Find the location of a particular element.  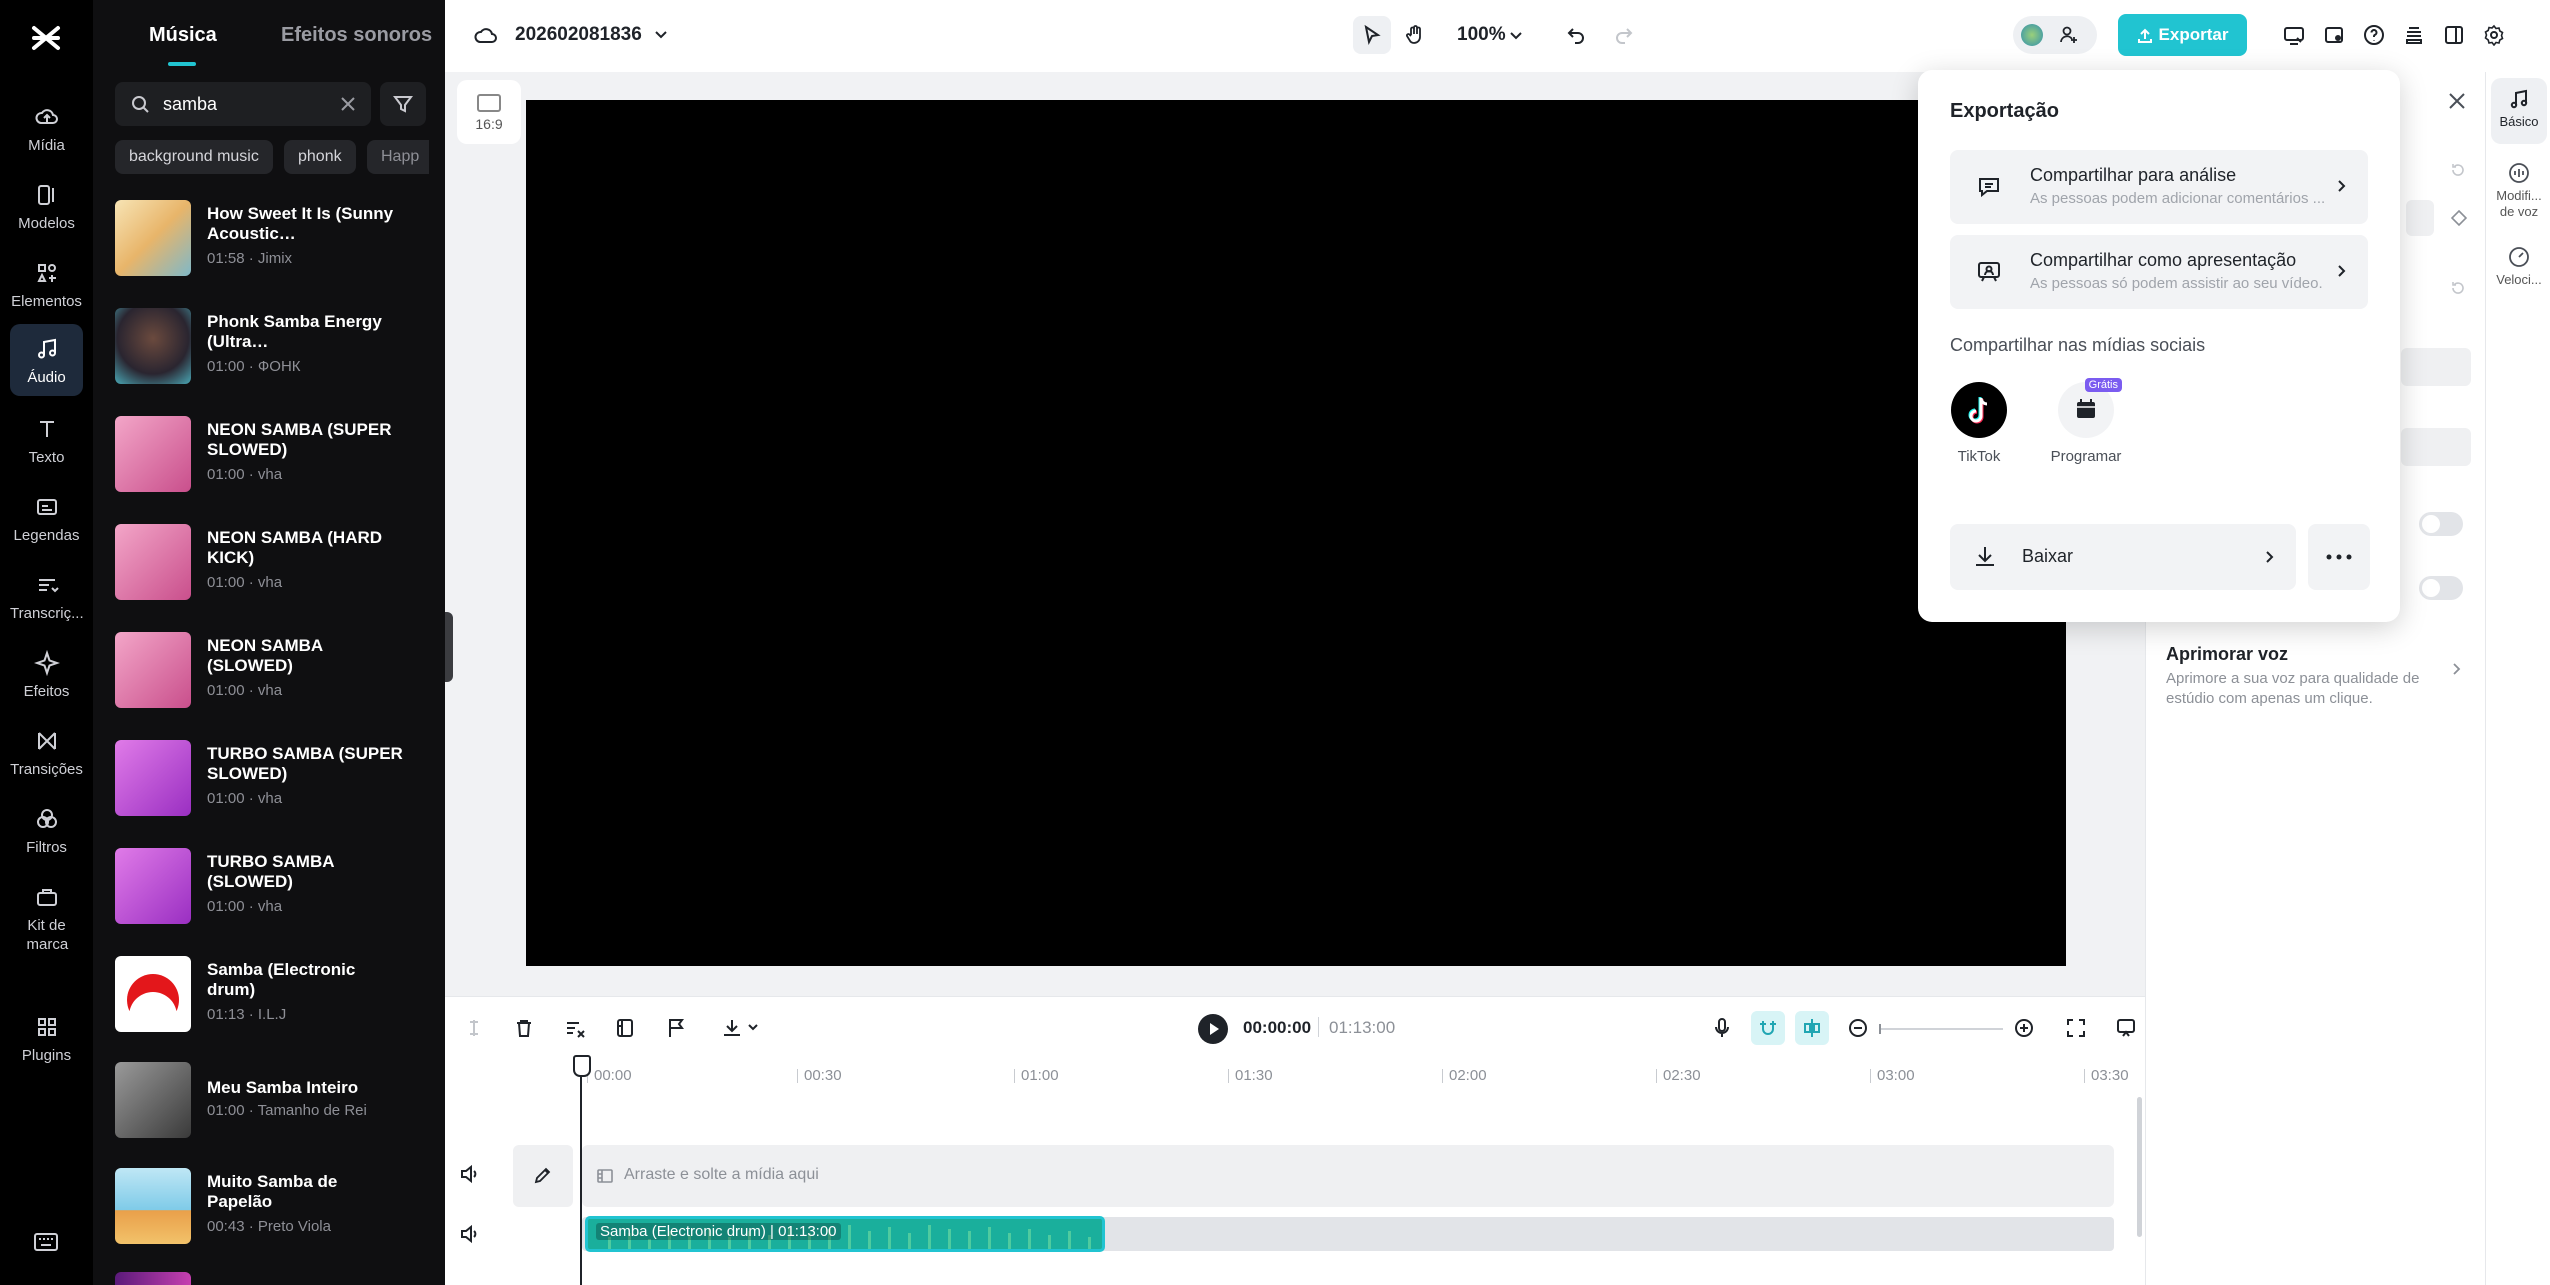

tab-voice-changer: Modifi... de voz is located at coordinates (2519, 189).